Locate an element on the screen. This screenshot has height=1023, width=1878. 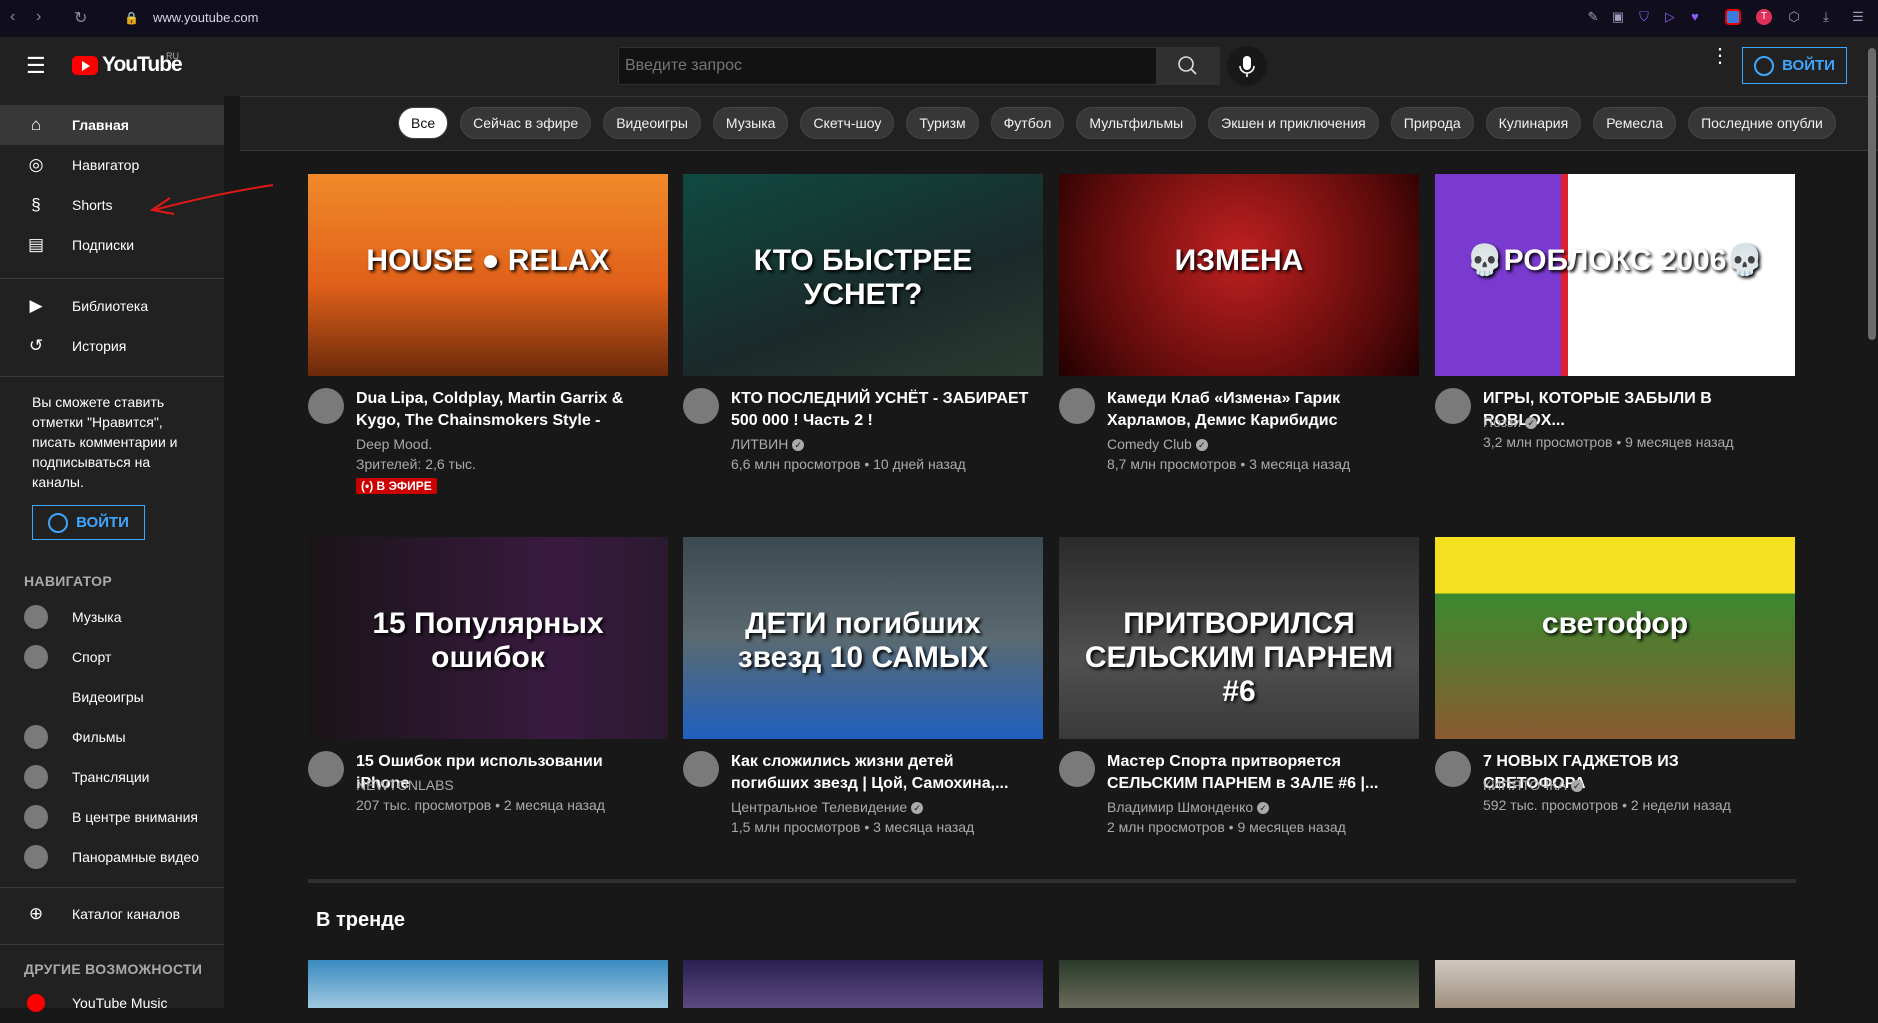
chip: Видеоигры is located at coordinates (652, 123).